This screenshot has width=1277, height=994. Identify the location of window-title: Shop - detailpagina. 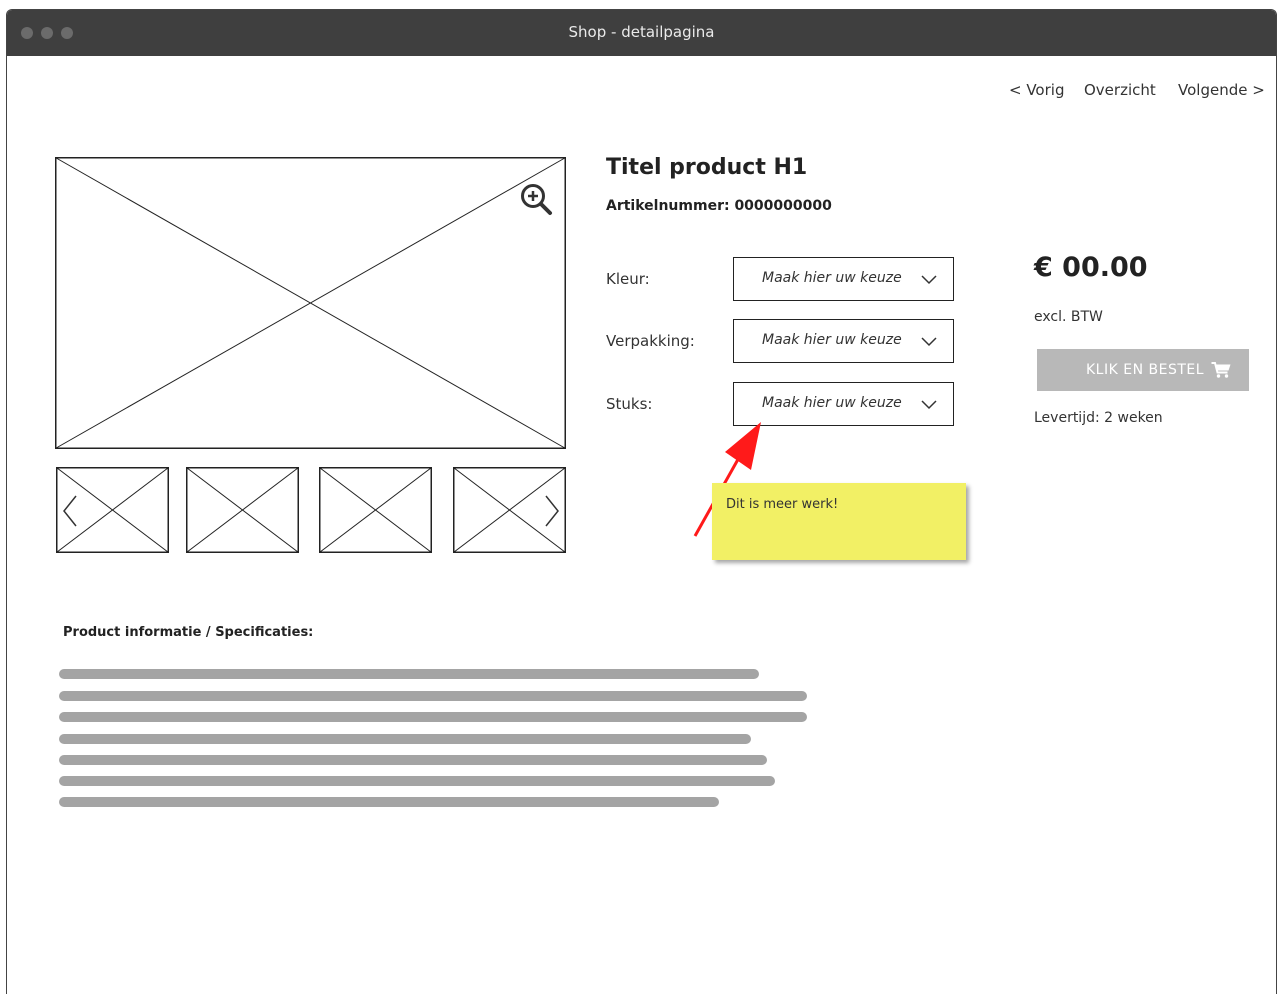
(641, 32).